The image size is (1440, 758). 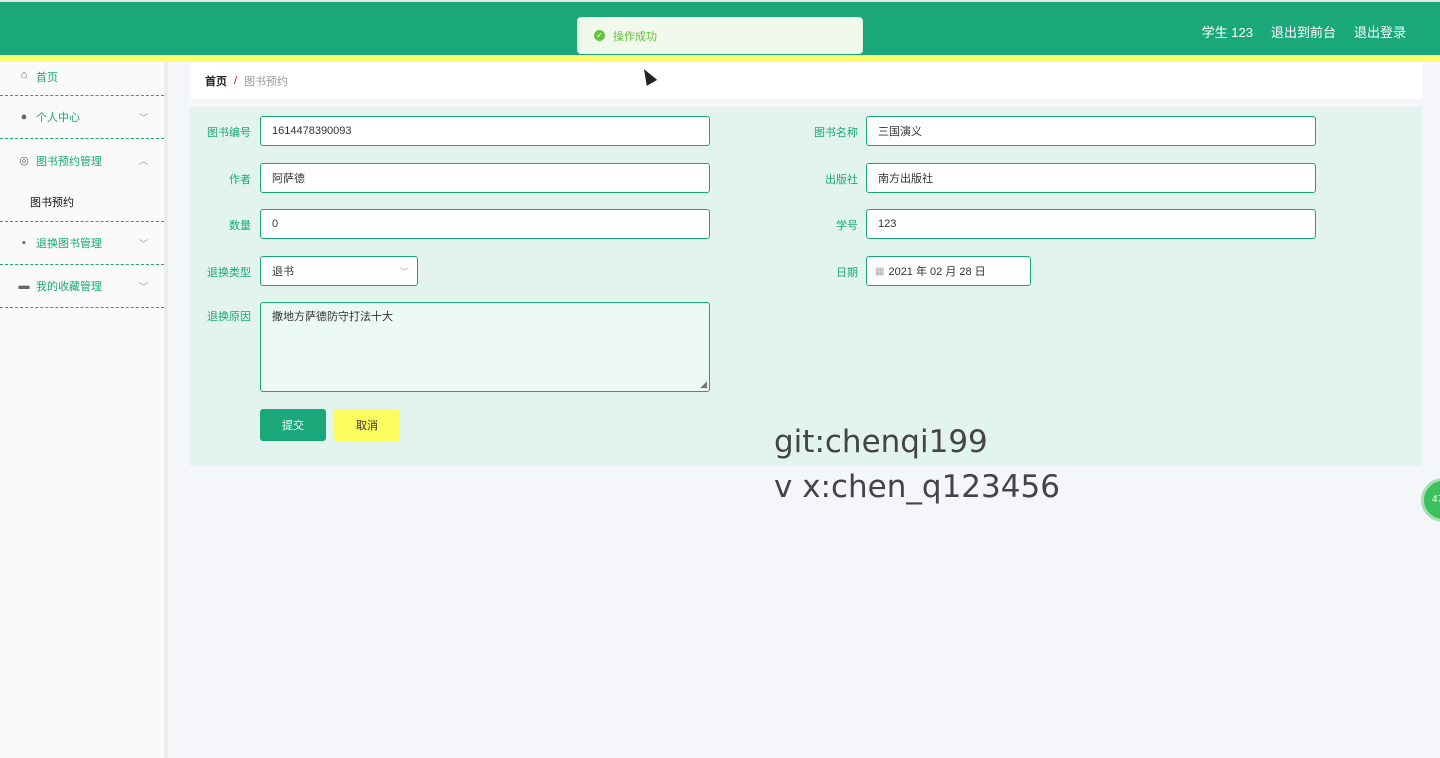 What do you see at coordinates (1380, 31) in the screenshot?
I see `logout-link: 退出登录` at bounding box center [1380, 31].